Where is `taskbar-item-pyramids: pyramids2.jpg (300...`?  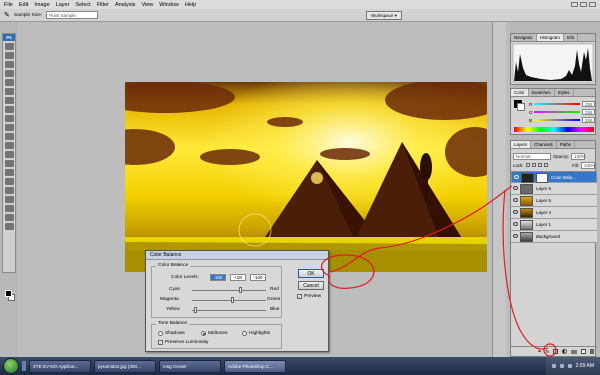 taskbar-item-pyramids: pyramids2.jpg (300... is located at coordinates (125, 366).